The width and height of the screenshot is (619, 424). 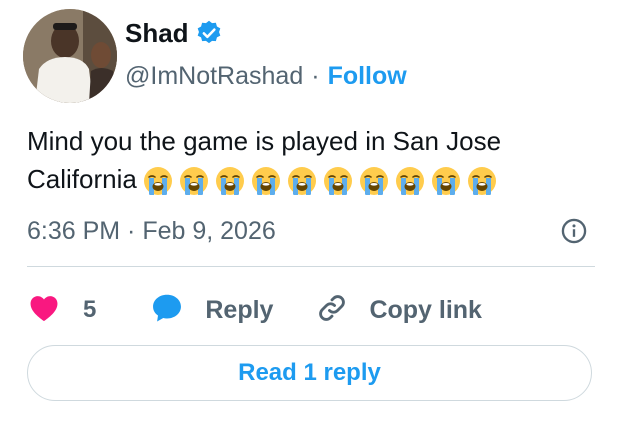 I want to click on like-count: 5, so click(x=90, y=309).